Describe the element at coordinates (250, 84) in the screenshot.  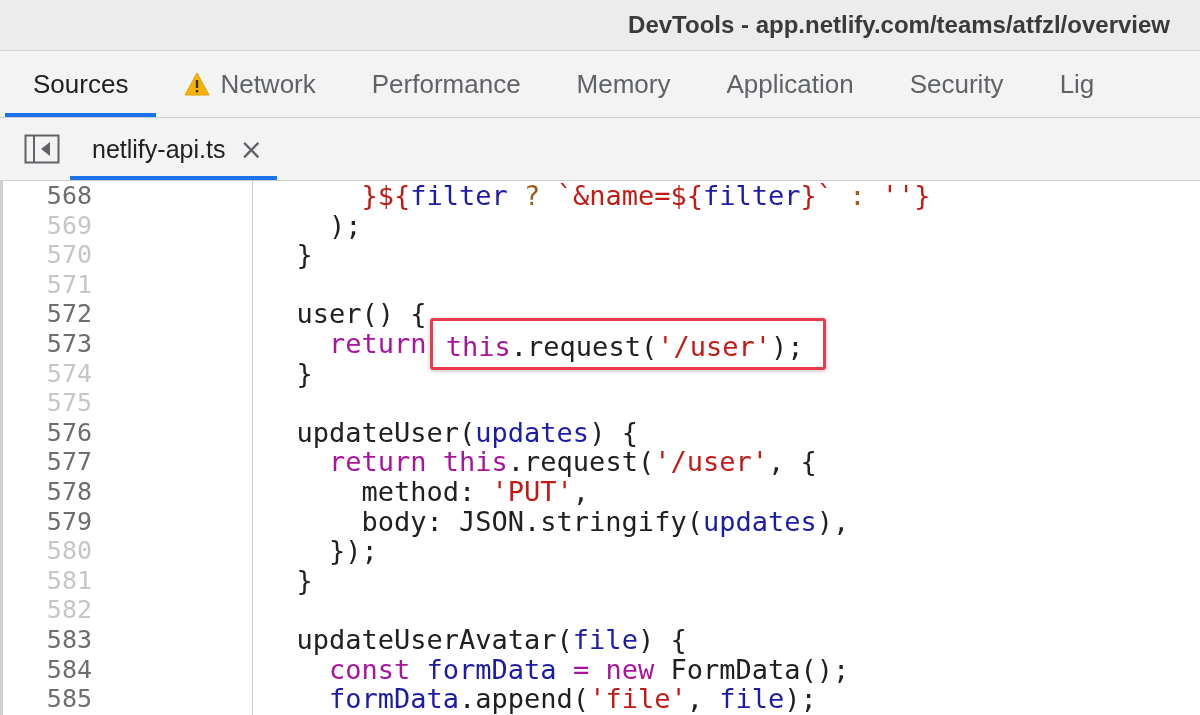
I see `panel-tab: Network` at that location.